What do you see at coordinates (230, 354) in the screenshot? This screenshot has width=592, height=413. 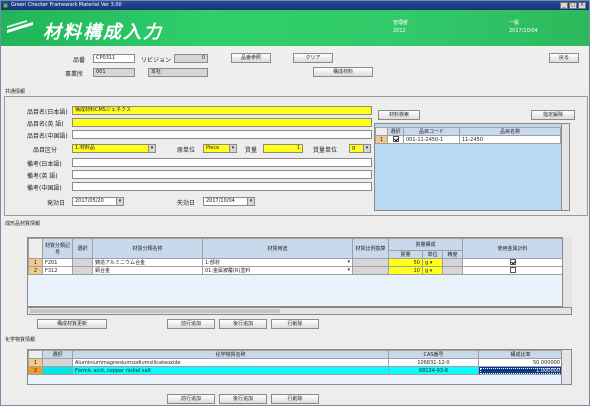 I see `header-chemical-name: 化学物質名称` at bounding box center [230, 354].